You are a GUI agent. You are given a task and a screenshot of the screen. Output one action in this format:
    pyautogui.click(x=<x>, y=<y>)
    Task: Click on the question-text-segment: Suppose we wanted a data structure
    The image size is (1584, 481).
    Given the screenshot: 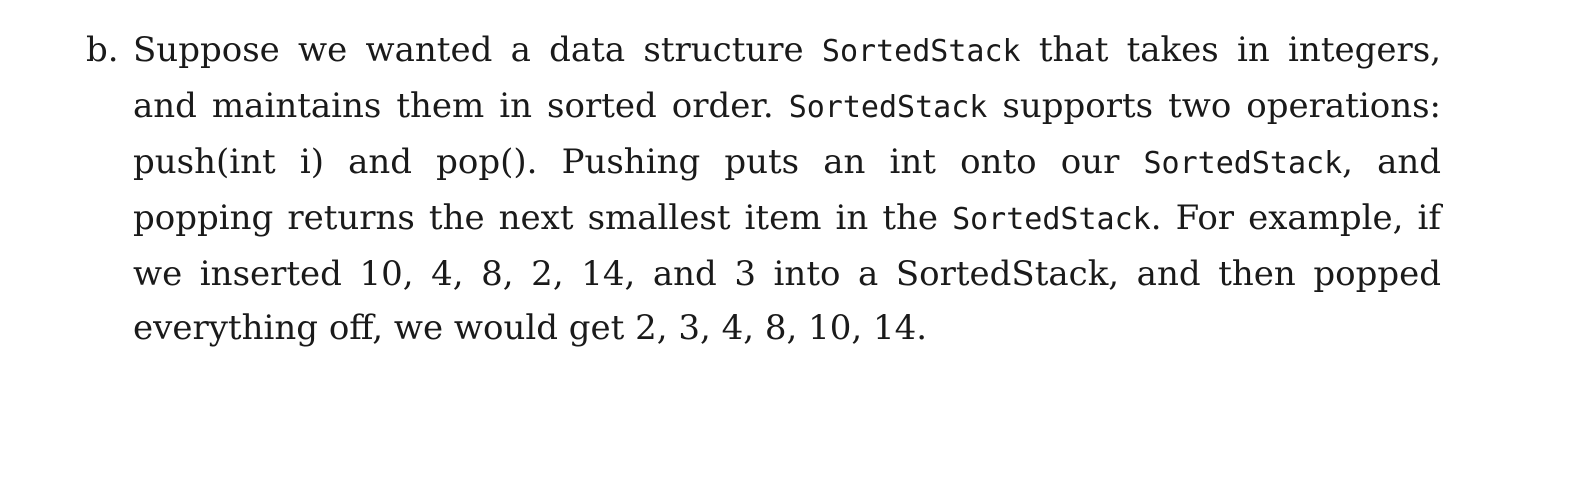 What is the action you would take?
    pyautogui.click(x=477, y=50)
    